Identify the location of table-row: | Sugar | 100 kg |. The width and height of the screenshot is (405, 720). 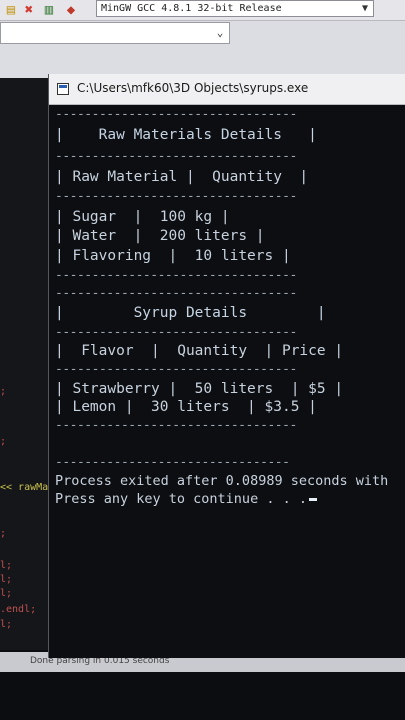
(142, 217).